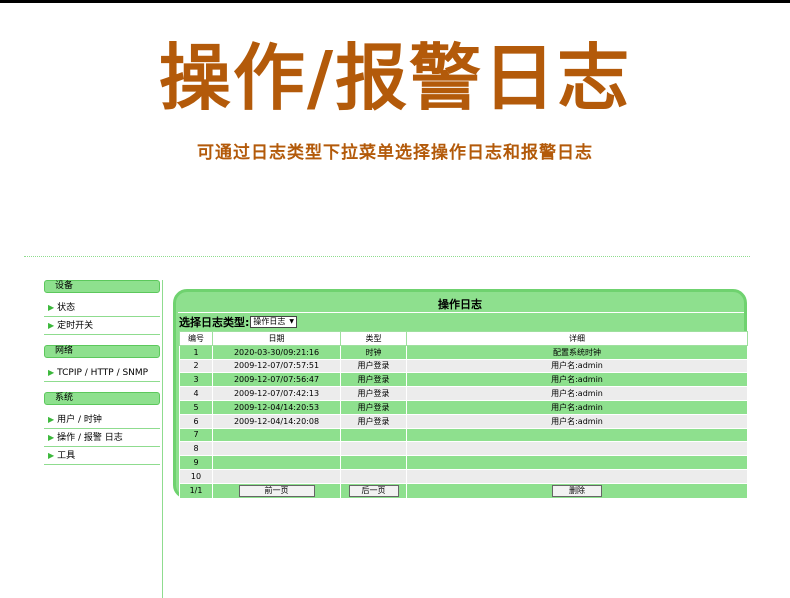 This screenshot has width=790, height=598. I want to click on sidebar-item-tcpip: ▶ TCPIP / HTTP / SNMP, so click(102, 373).